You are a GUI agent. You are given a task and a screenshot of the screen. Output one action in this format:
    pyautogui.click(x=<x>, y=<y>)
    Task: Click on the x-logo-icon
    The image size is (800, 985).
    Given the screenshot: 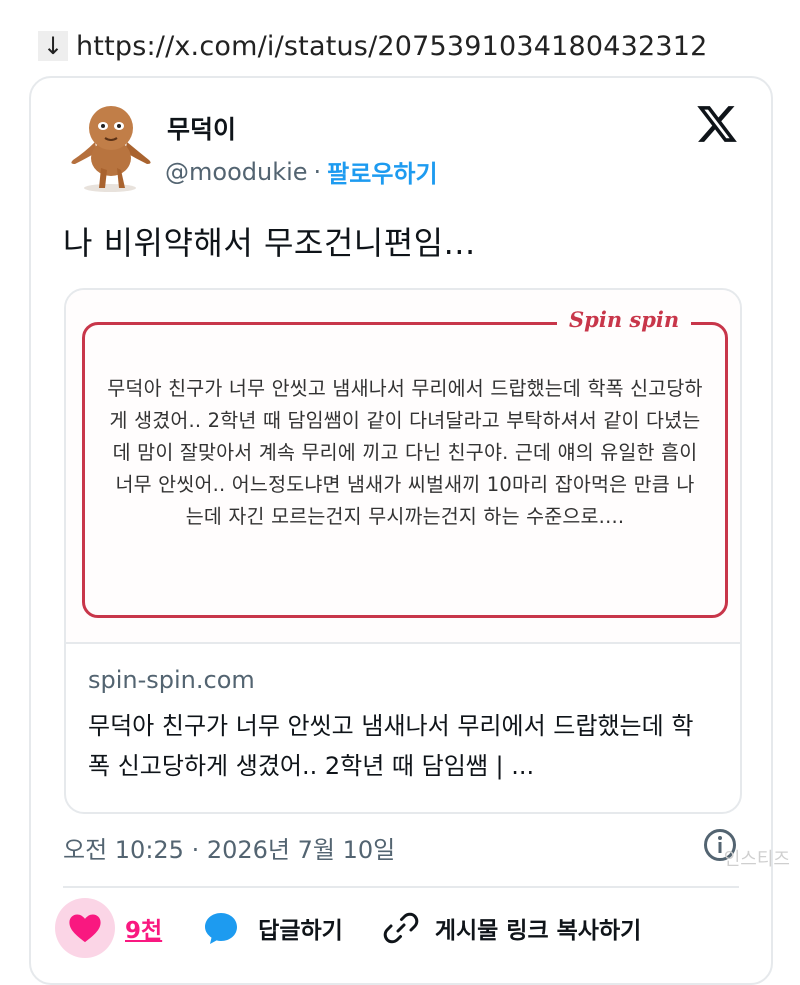 What is the action you would take?
    pyautogui.click(x=717, y=124)
    